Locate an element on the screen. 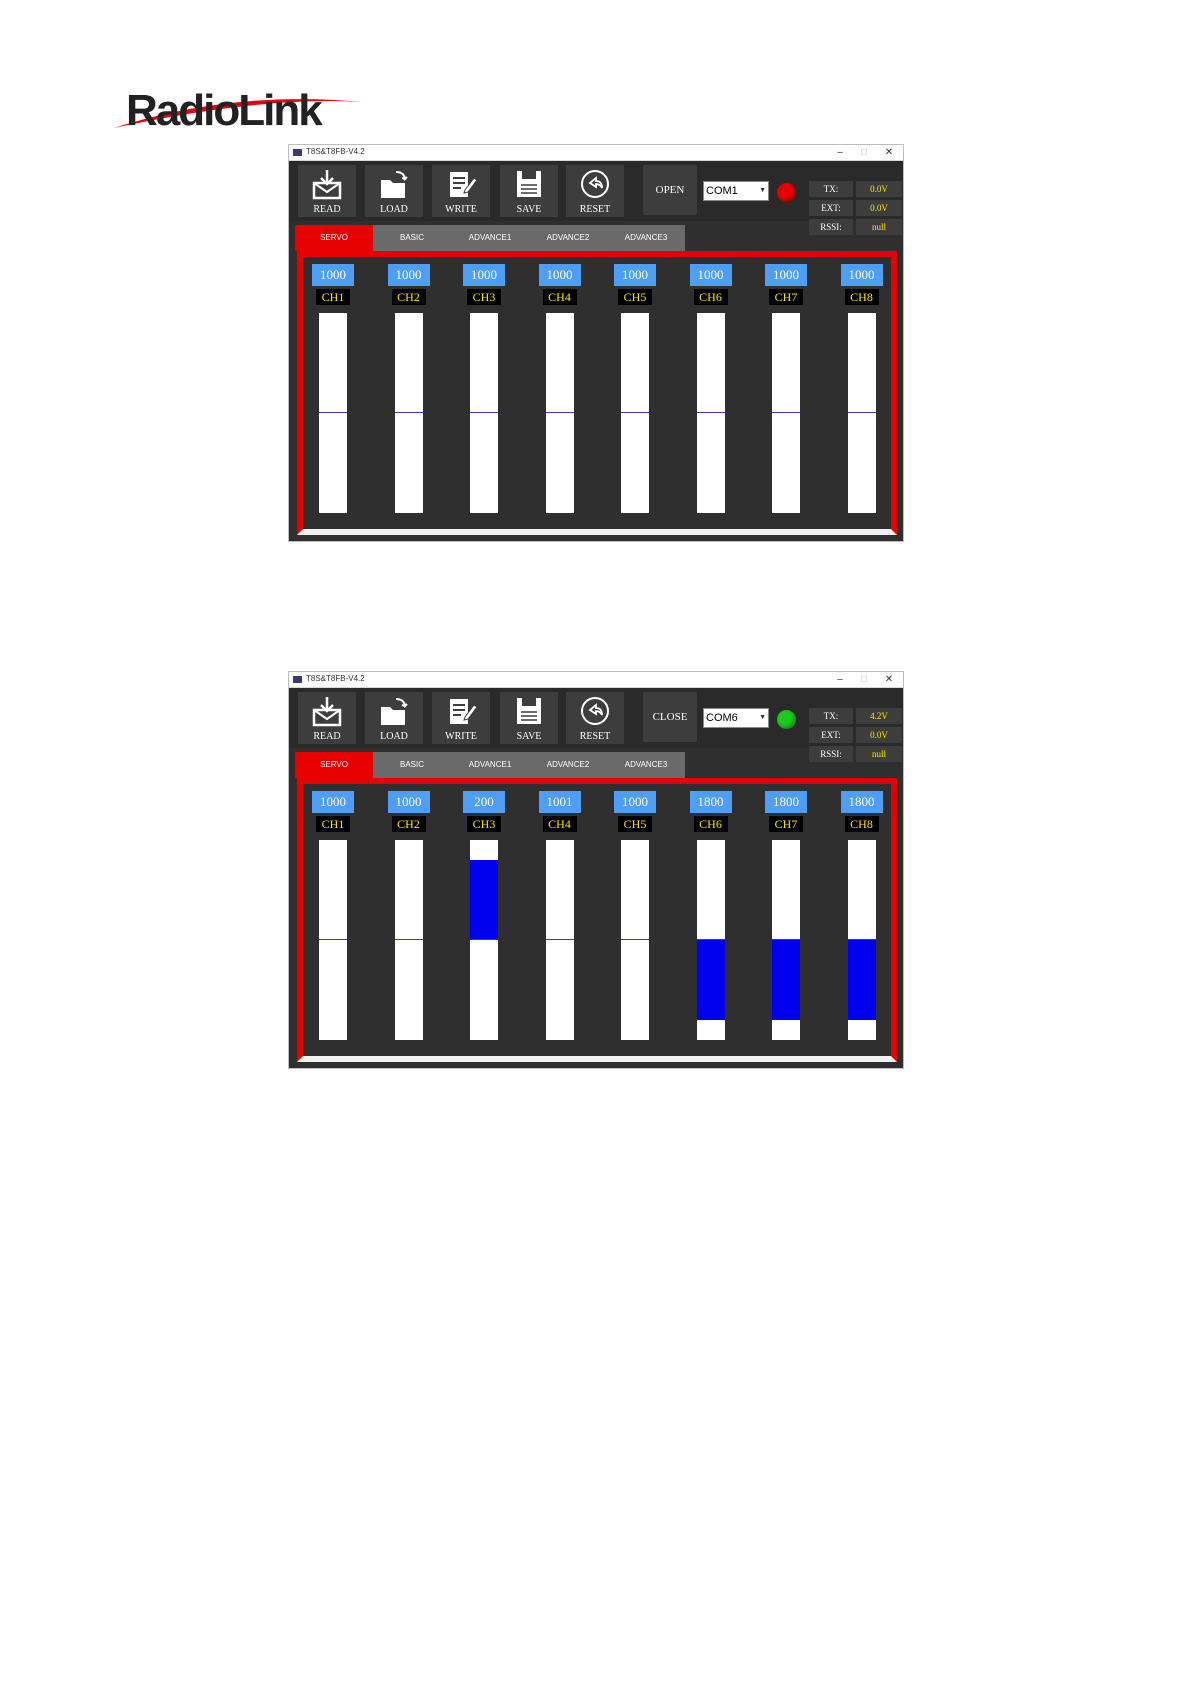 Image resolution: width=1190 pixels, height=1684 pixels. save-button-label: SAVE is located at coordinates (529, 736).